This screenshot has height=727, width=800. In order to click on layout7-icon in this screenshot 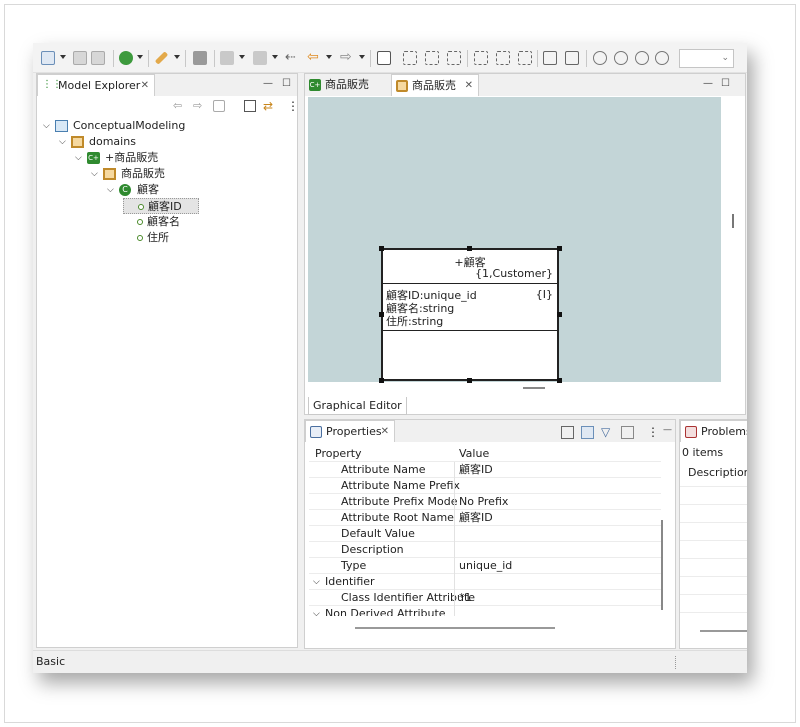, I will do `click(550, 58)`.